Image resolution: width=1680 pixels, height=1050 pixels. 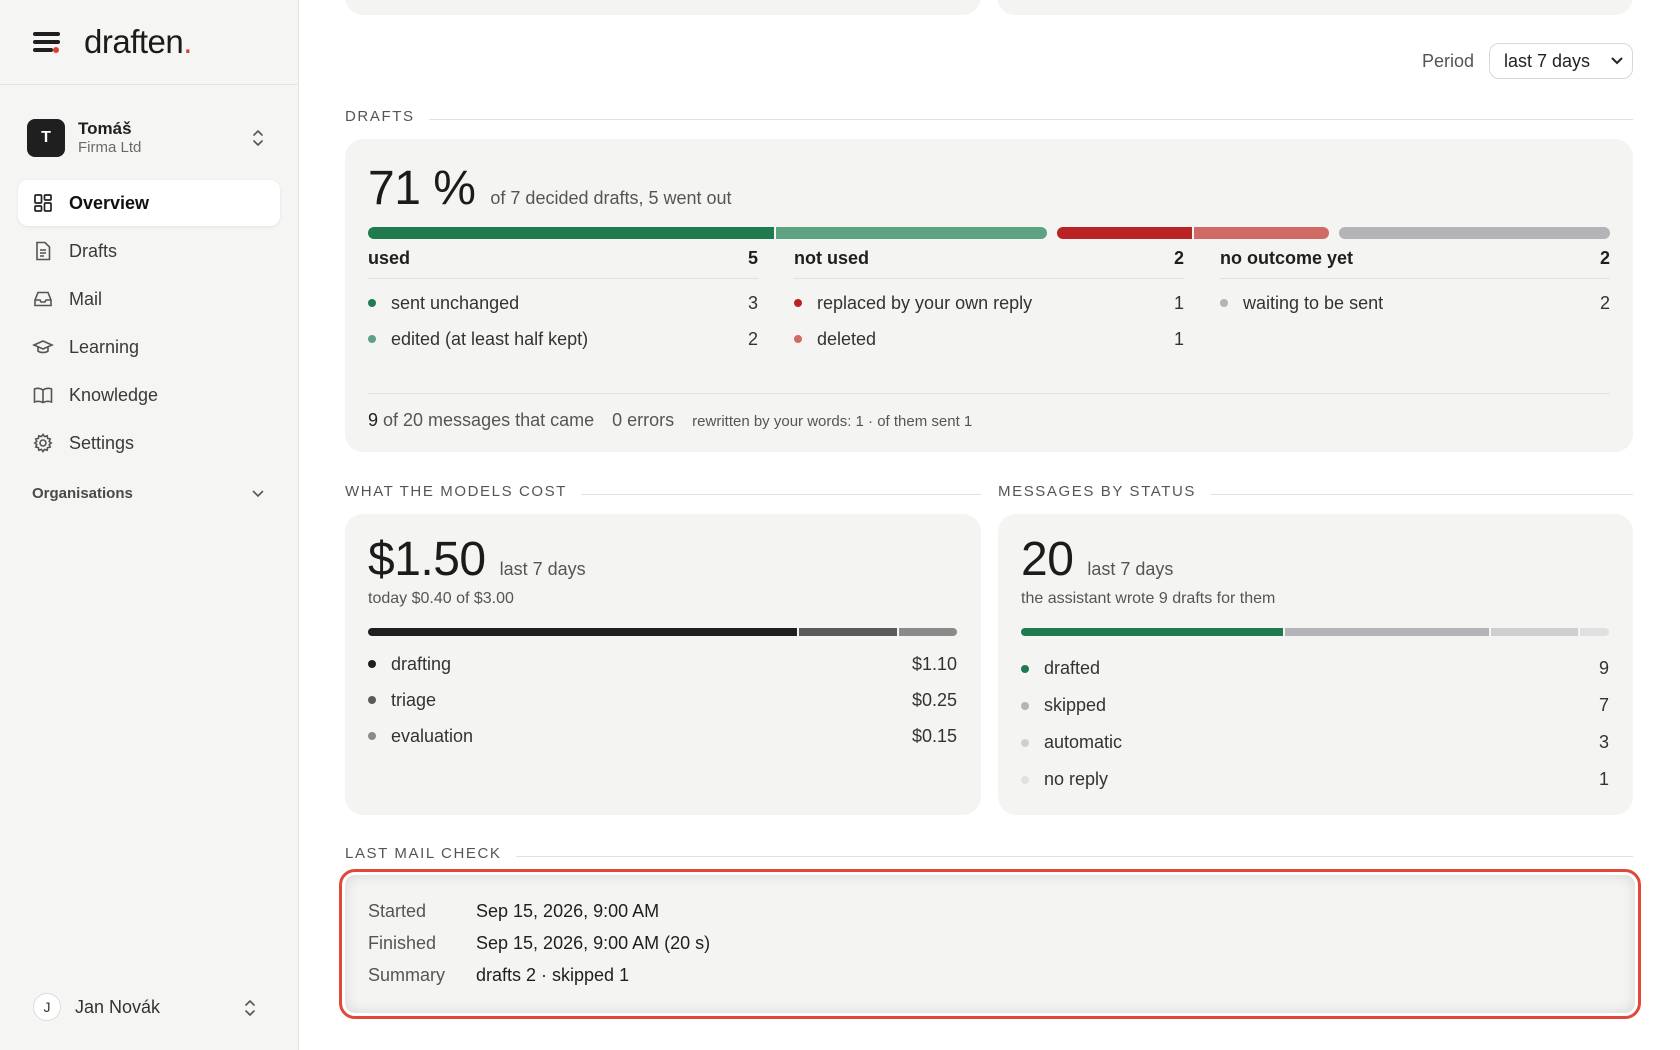 What do you see at coordinates (1313, 302) in the screenshot?
I see `row-label: waiting to be sent` at bounding box center [1313, 302].